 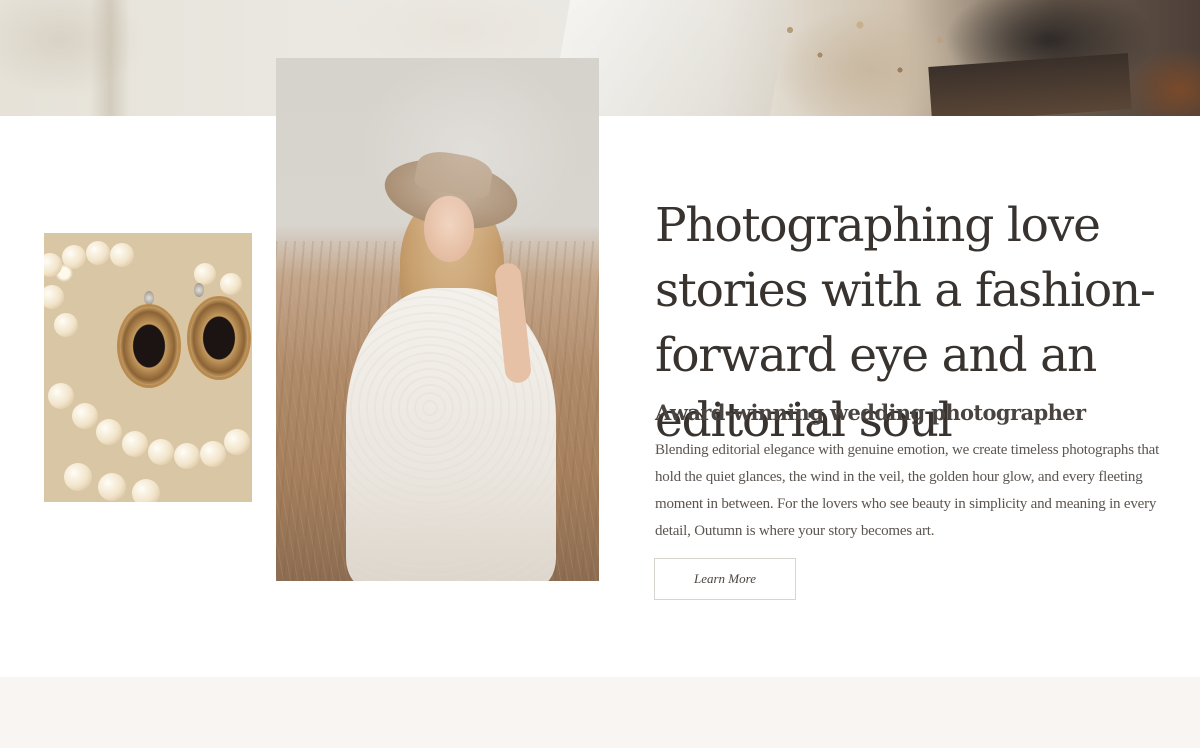 What do you see at coordinates (725, 579) in the screenshot?
I see `learn-more-button: Learn More` at bounding box center [725, 579].